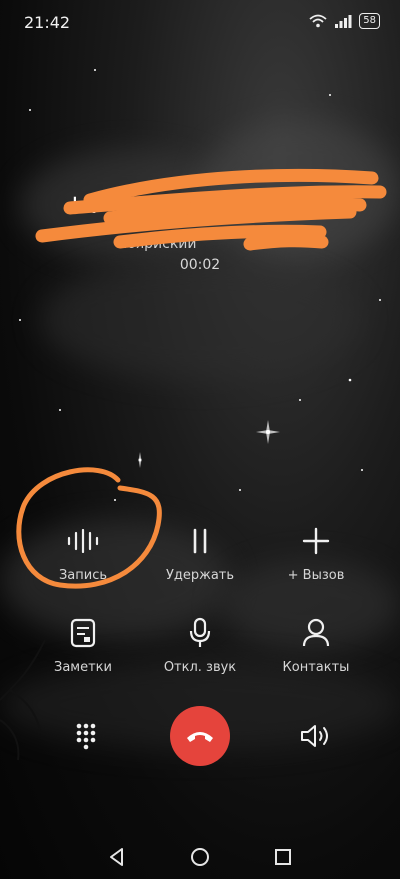  Describe the element at coordinates (83, 633) in the screenshot. I see `notes-icon` at that location.